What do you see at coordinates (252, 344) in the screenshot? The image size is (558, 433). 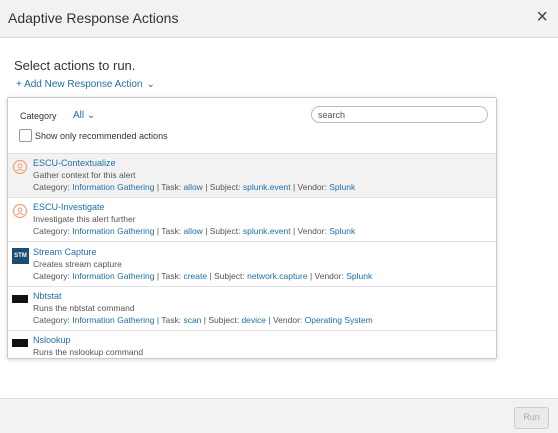 I see `action-row-nslookup: Nslookup Runs the nslookup command` at bounding box center [252, 344].